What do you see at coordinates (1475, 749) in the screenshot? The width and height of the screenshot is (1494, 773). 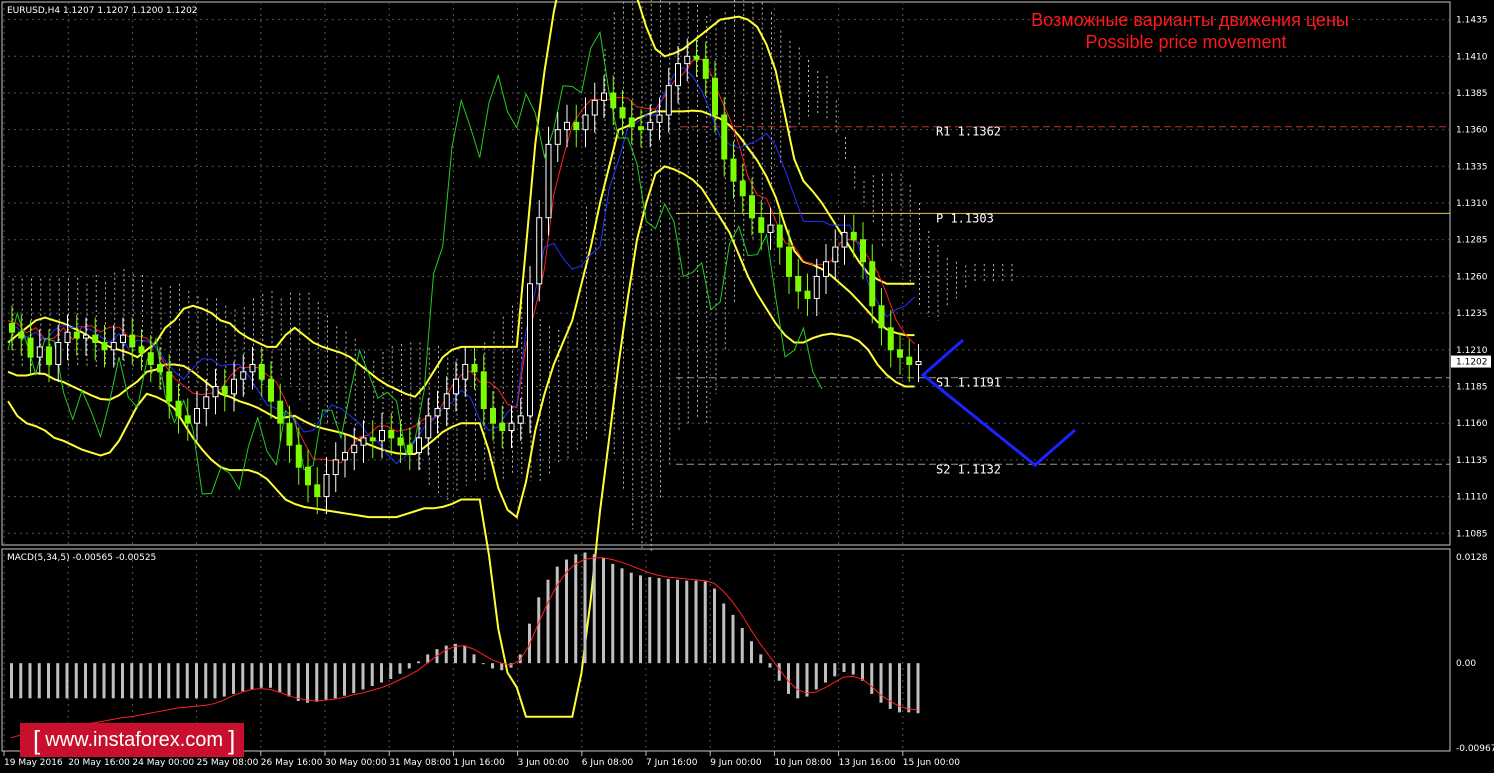 I see `macd-tick-label: -0.00967` at bounding box center [1475, 749].